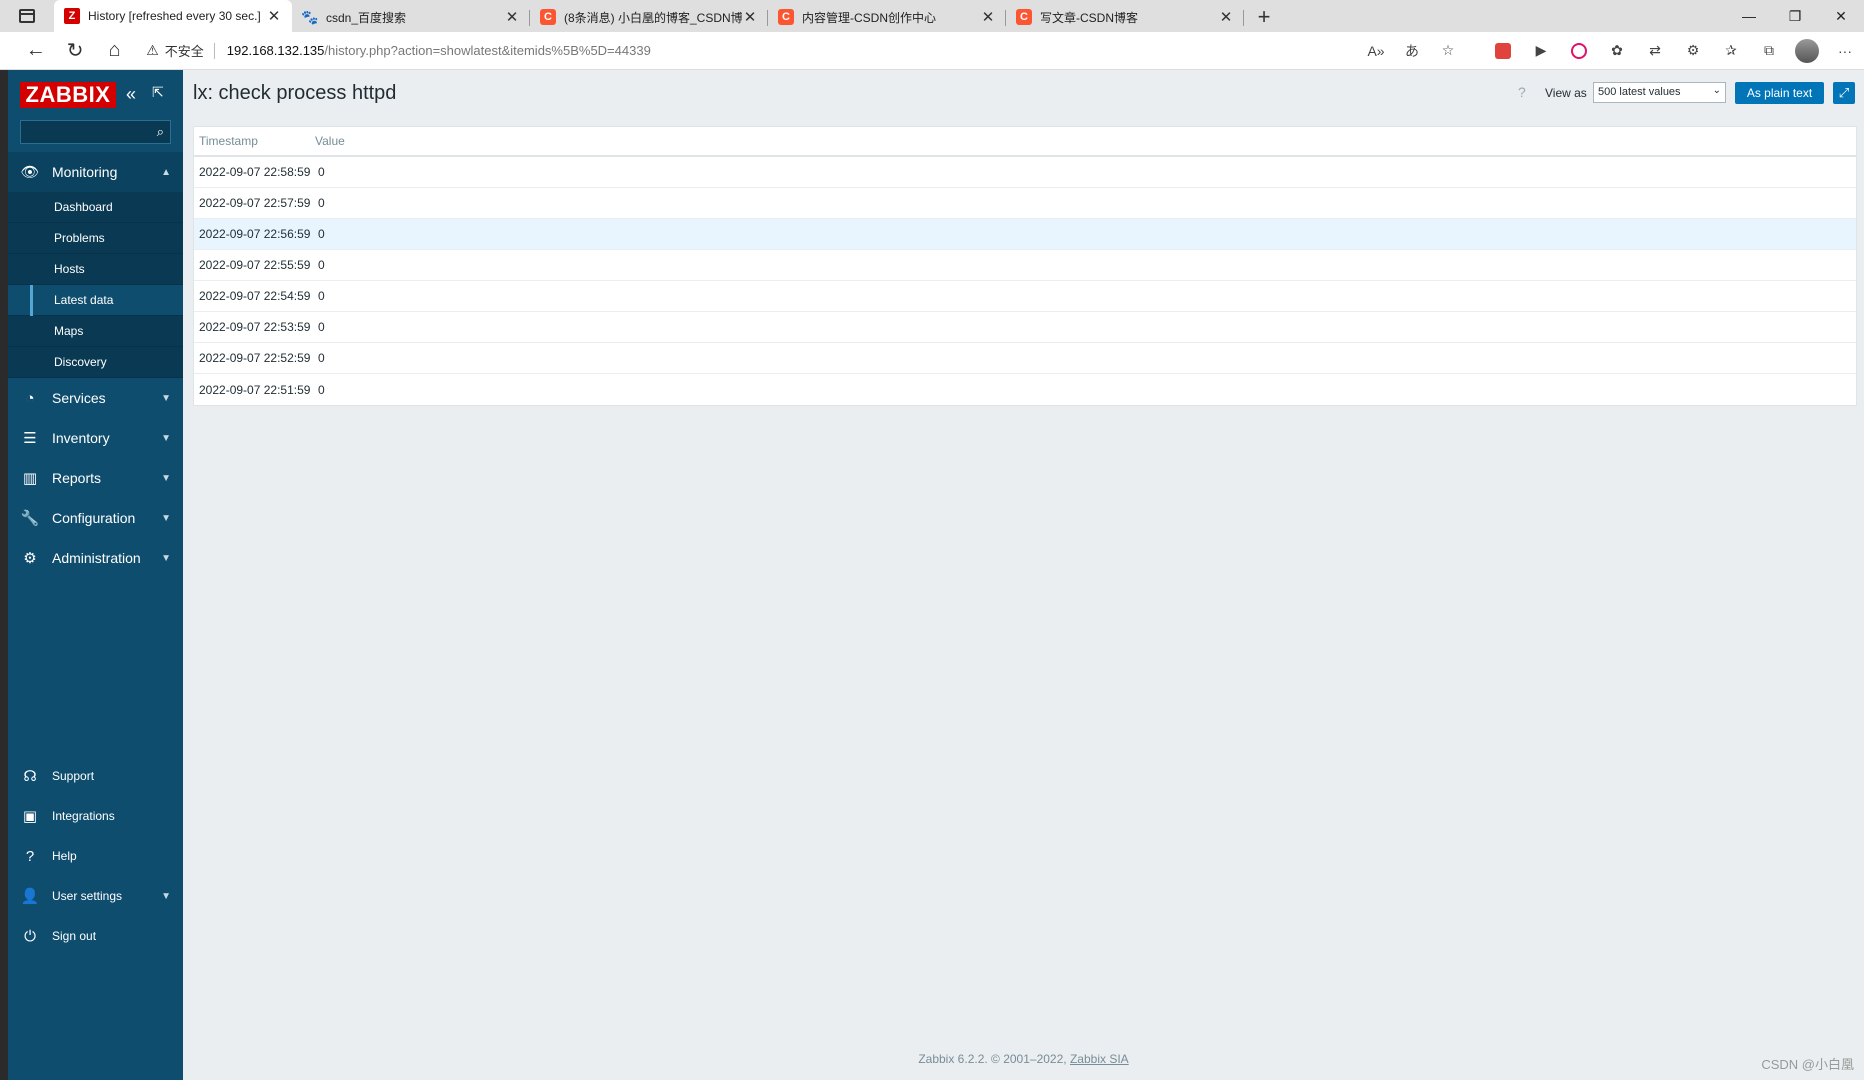 The image size is (1864, 1080). What do you see at coordinates (95, 331) in the screenshot?
I see `submenu-maps: Maps` at bounding box center [95, 331].